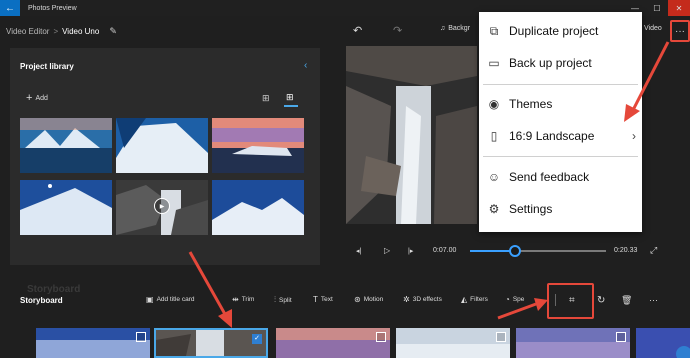 This screenshot has height=358, width=690. I want to click on menu-item-settings: ⚙ Settings, so click(560, 209).